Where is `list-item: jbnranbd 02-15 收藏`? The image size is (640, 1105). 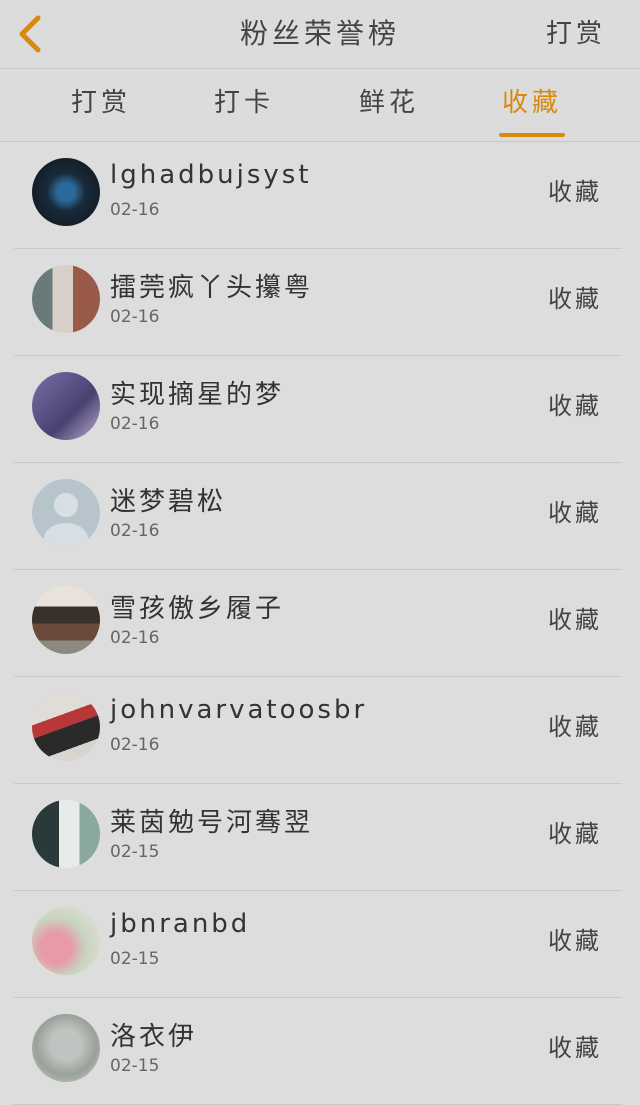 list-item: jbnranbd 02-15 收藏 is located at coordinates (318, 944).